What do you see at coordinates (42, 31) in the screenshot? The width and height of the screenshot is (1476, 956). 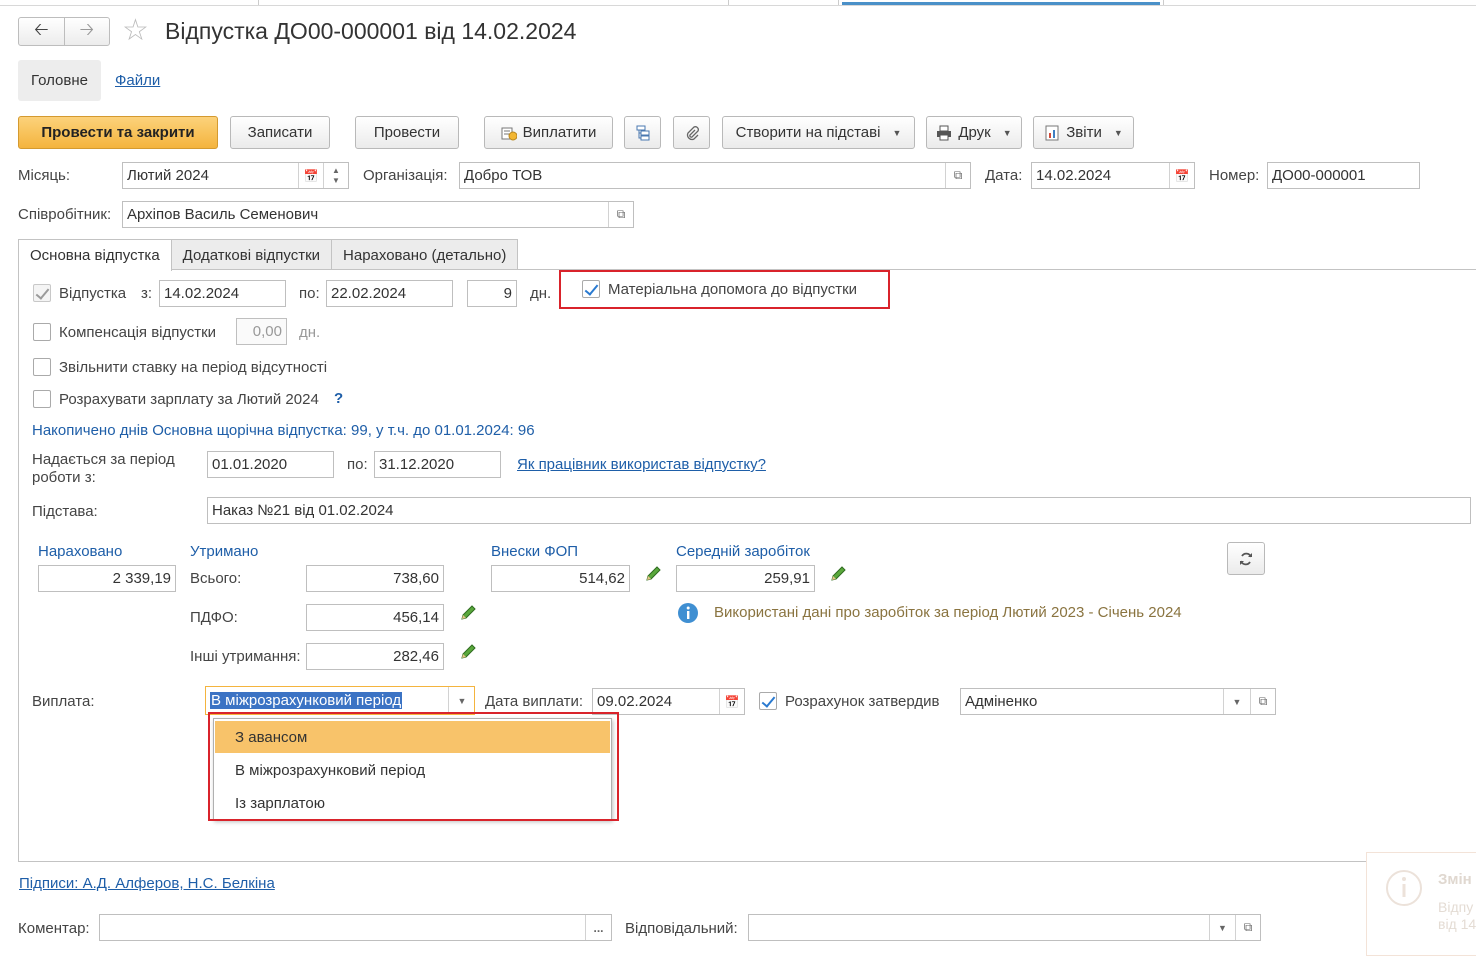 I see `back-arrow-icon: 🡠` at bounding box center [42, 31].